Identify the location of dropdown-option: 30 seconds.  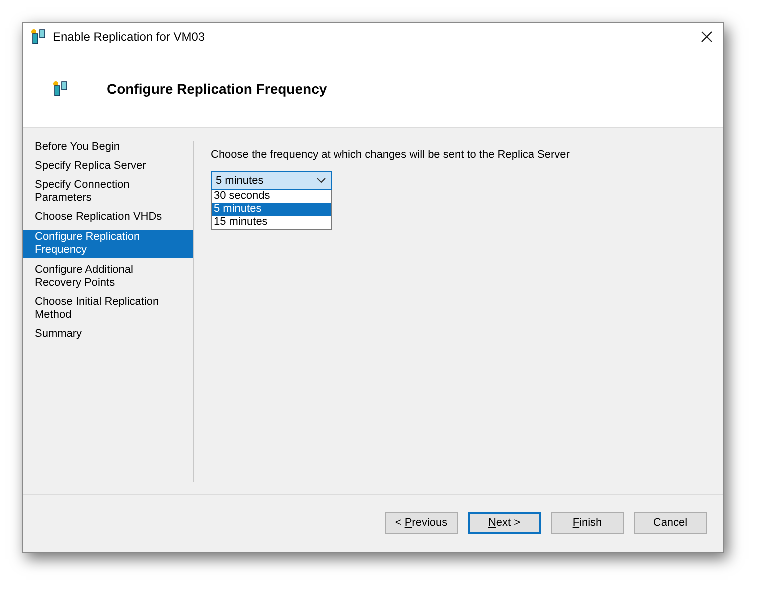
(271, 196).